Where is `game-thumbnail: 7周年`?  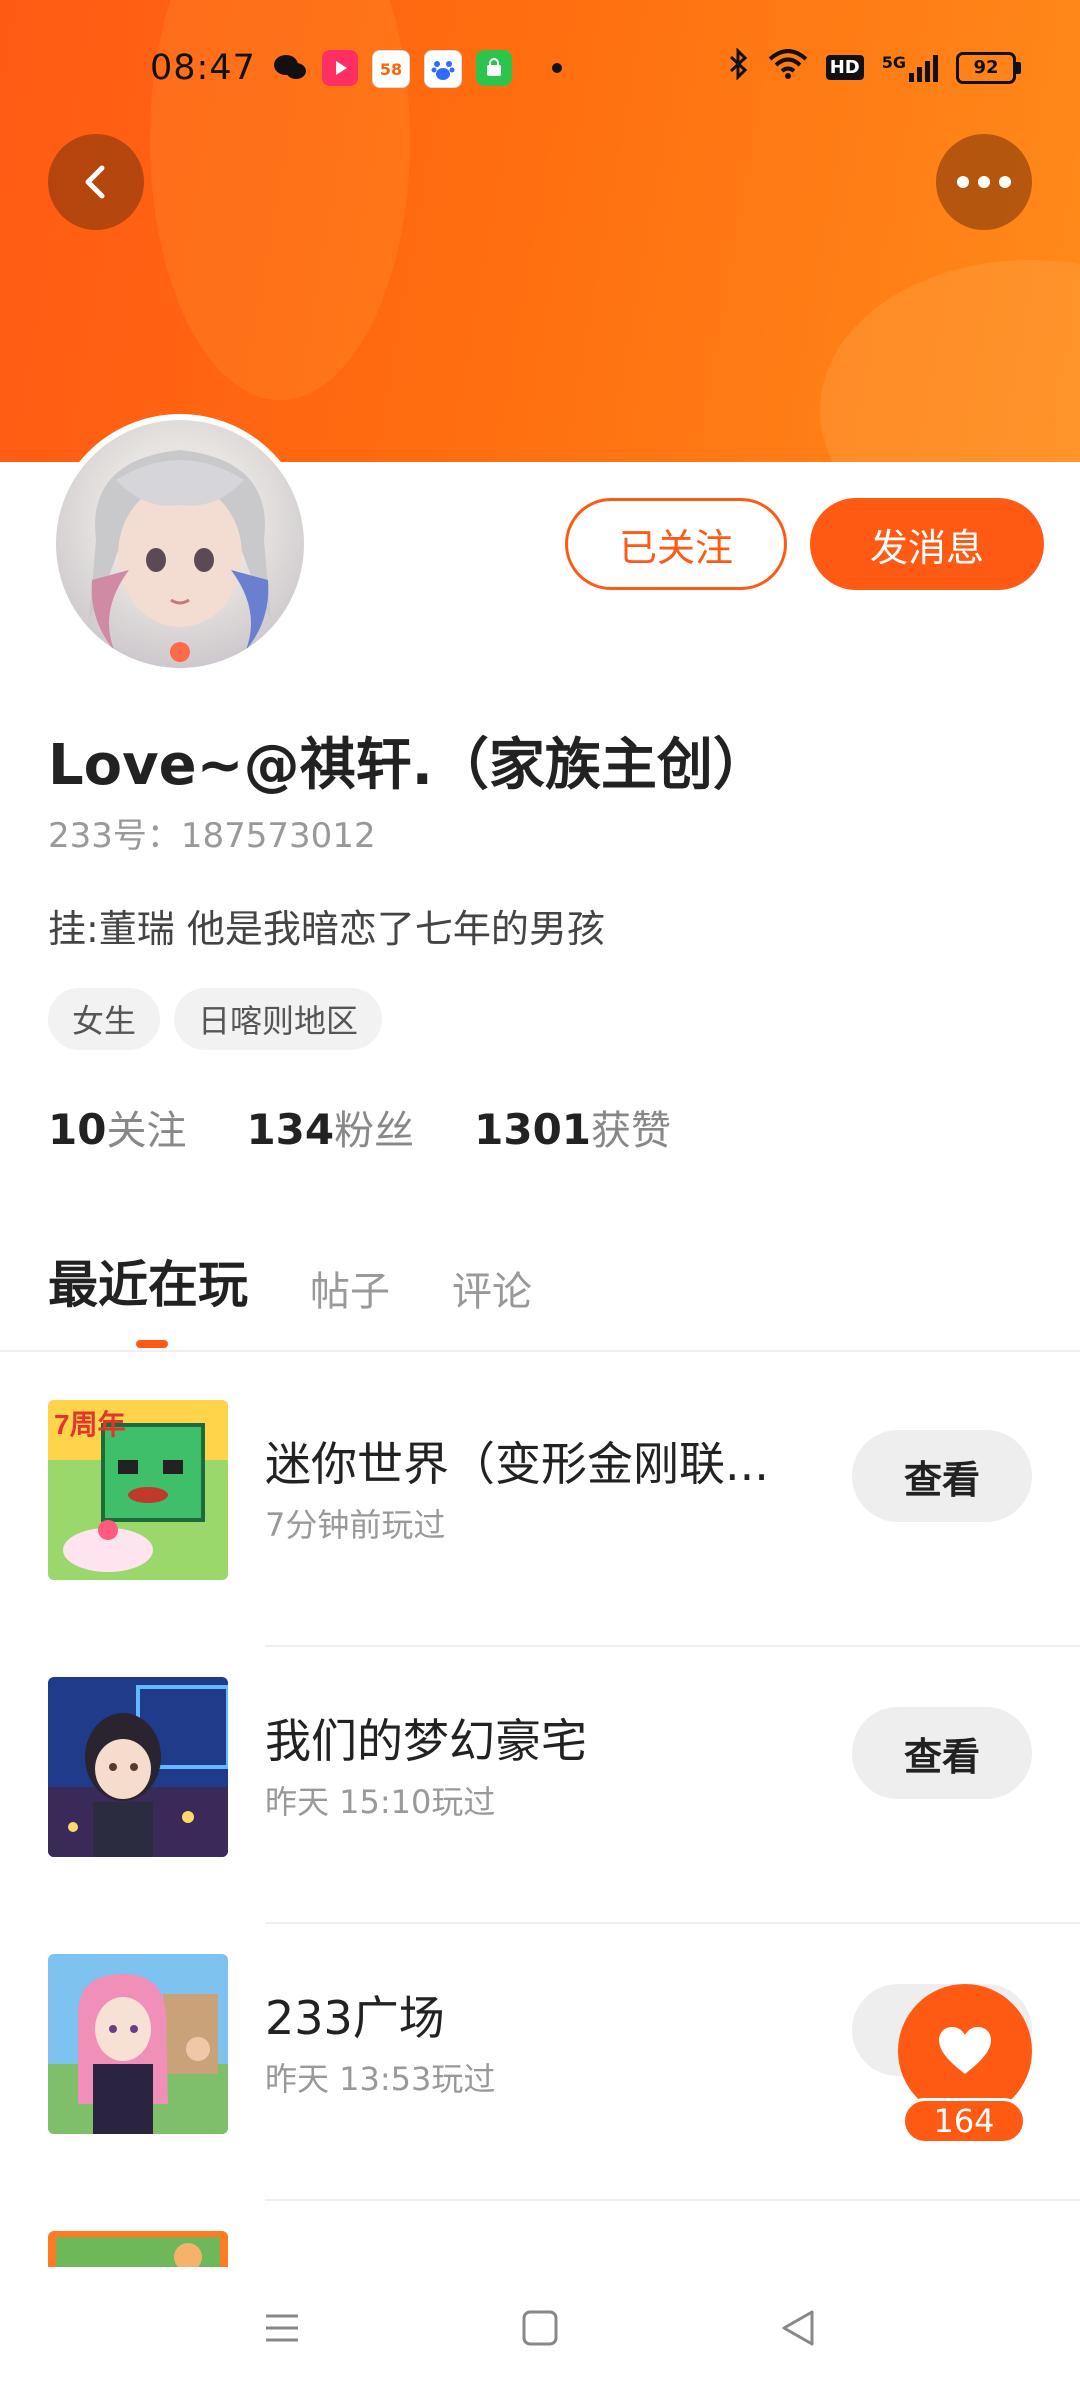 game-thumbnail: 7周年 is located at coordinates (138, 1490).